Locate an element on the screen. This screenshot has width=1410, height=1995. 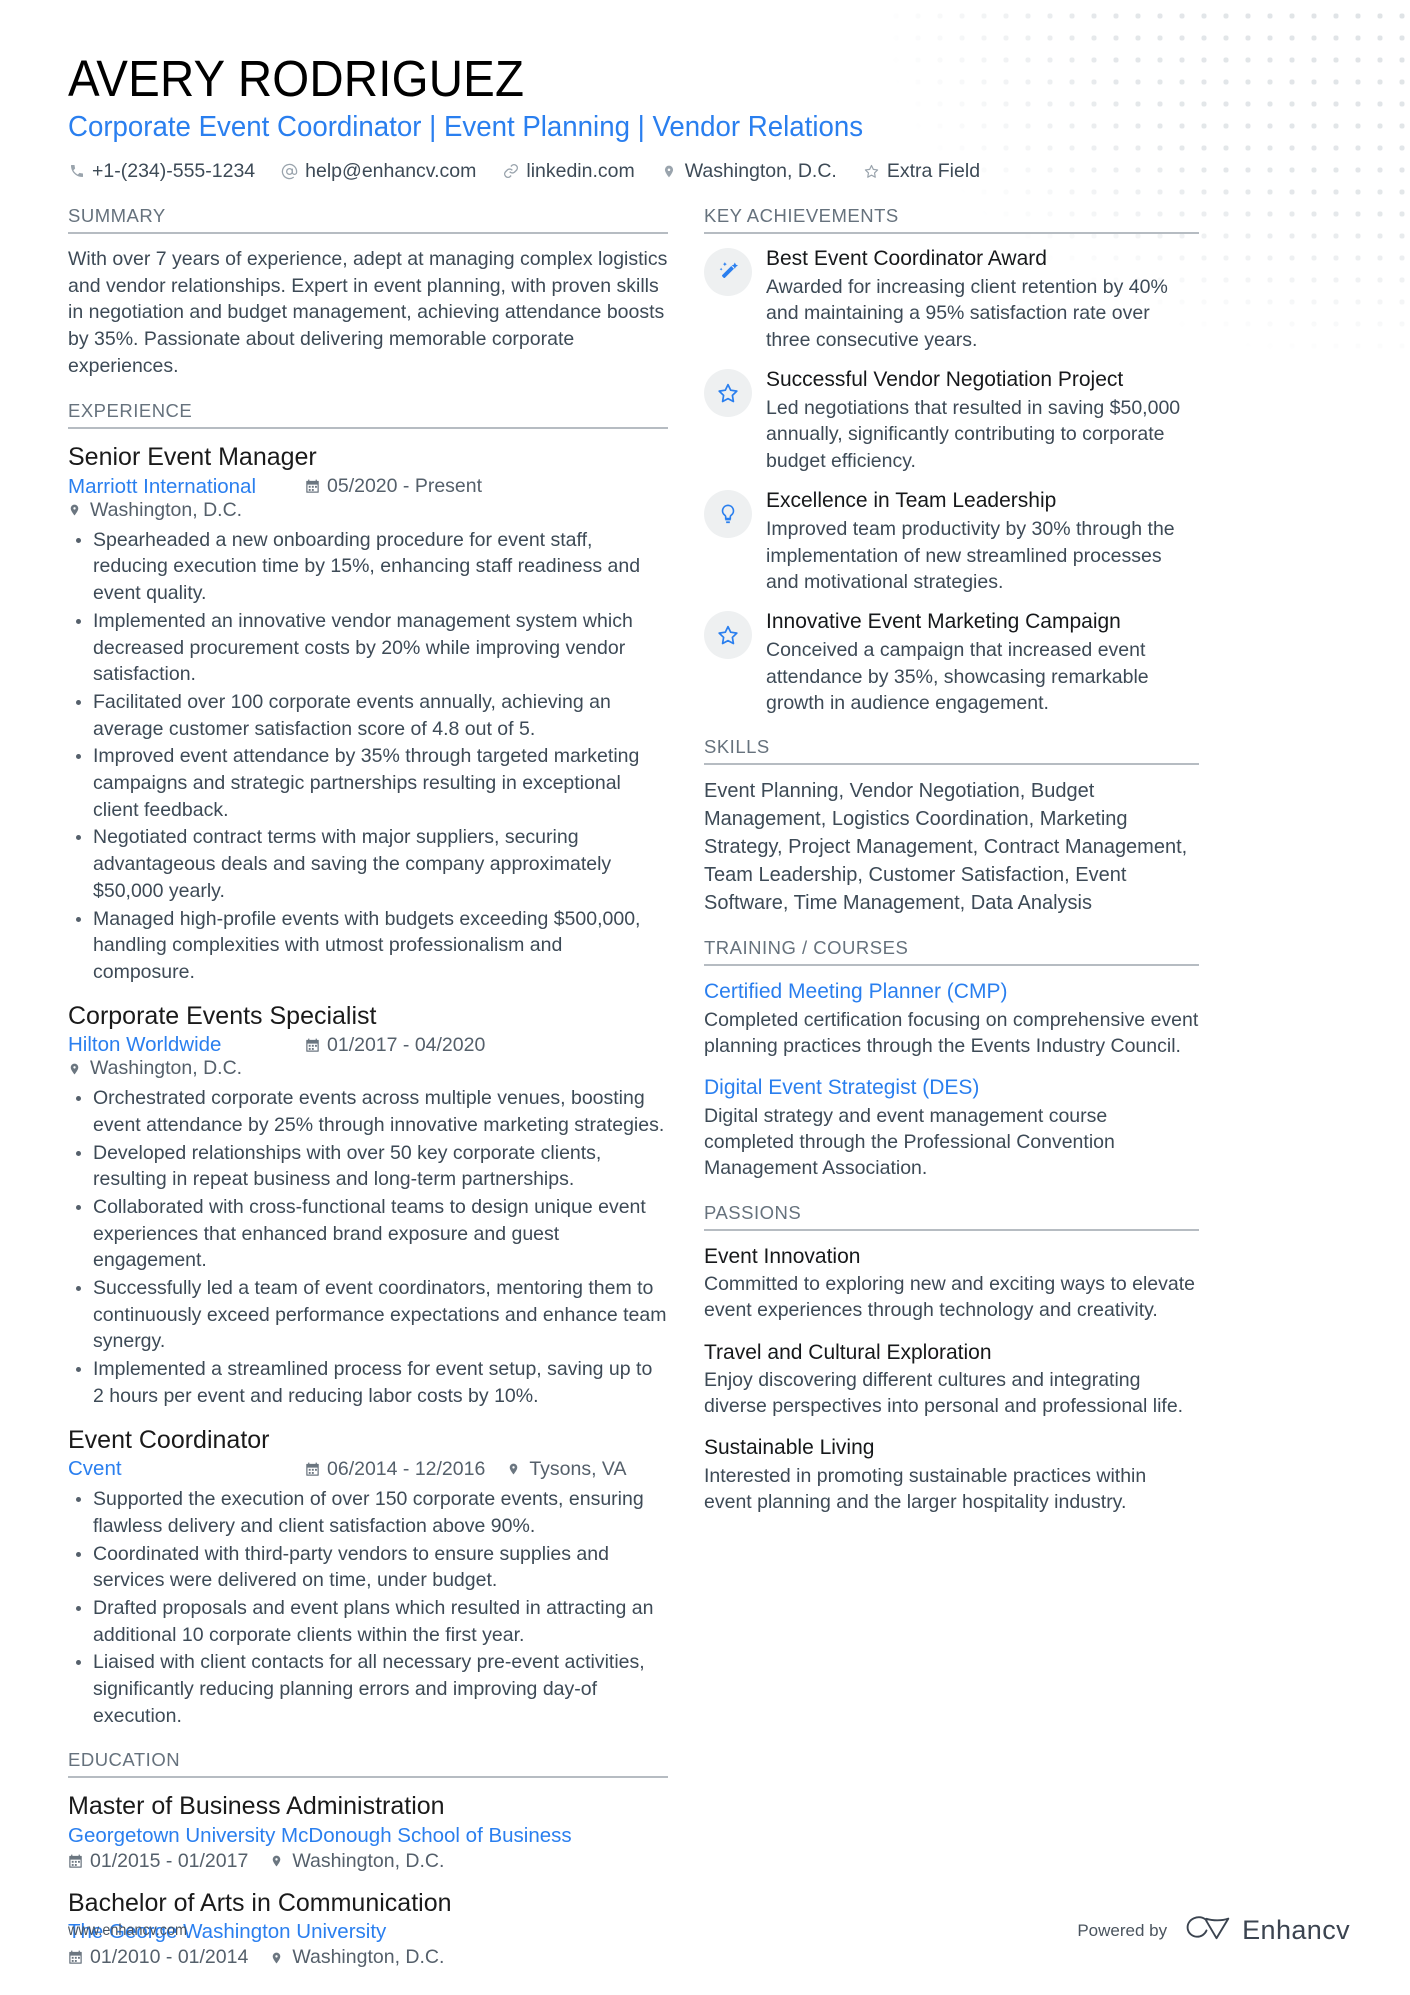
section-title-experience: EXPERIENCE is located at coordinates (130, 411).